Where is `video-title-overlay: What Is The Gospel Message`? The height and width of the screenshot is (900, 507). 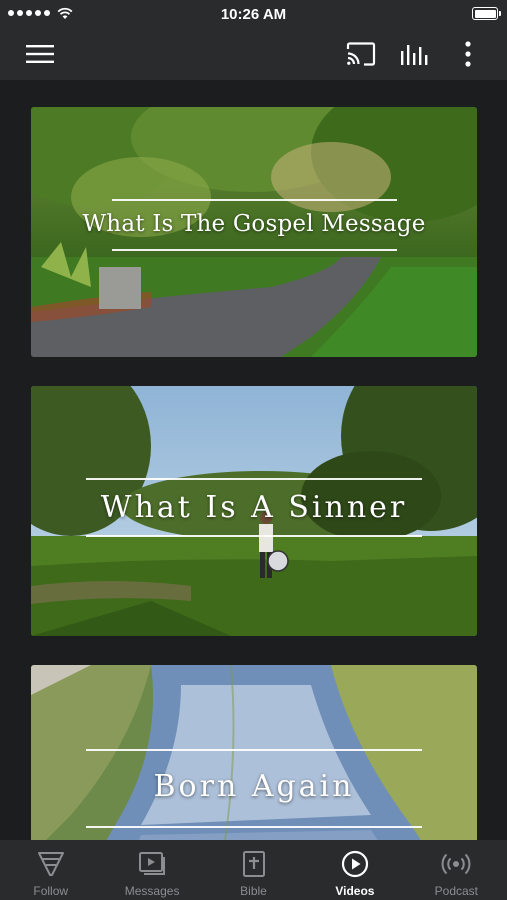 video-title-overlay: What Is The Gospel Message is located at coordinates (254, 225).